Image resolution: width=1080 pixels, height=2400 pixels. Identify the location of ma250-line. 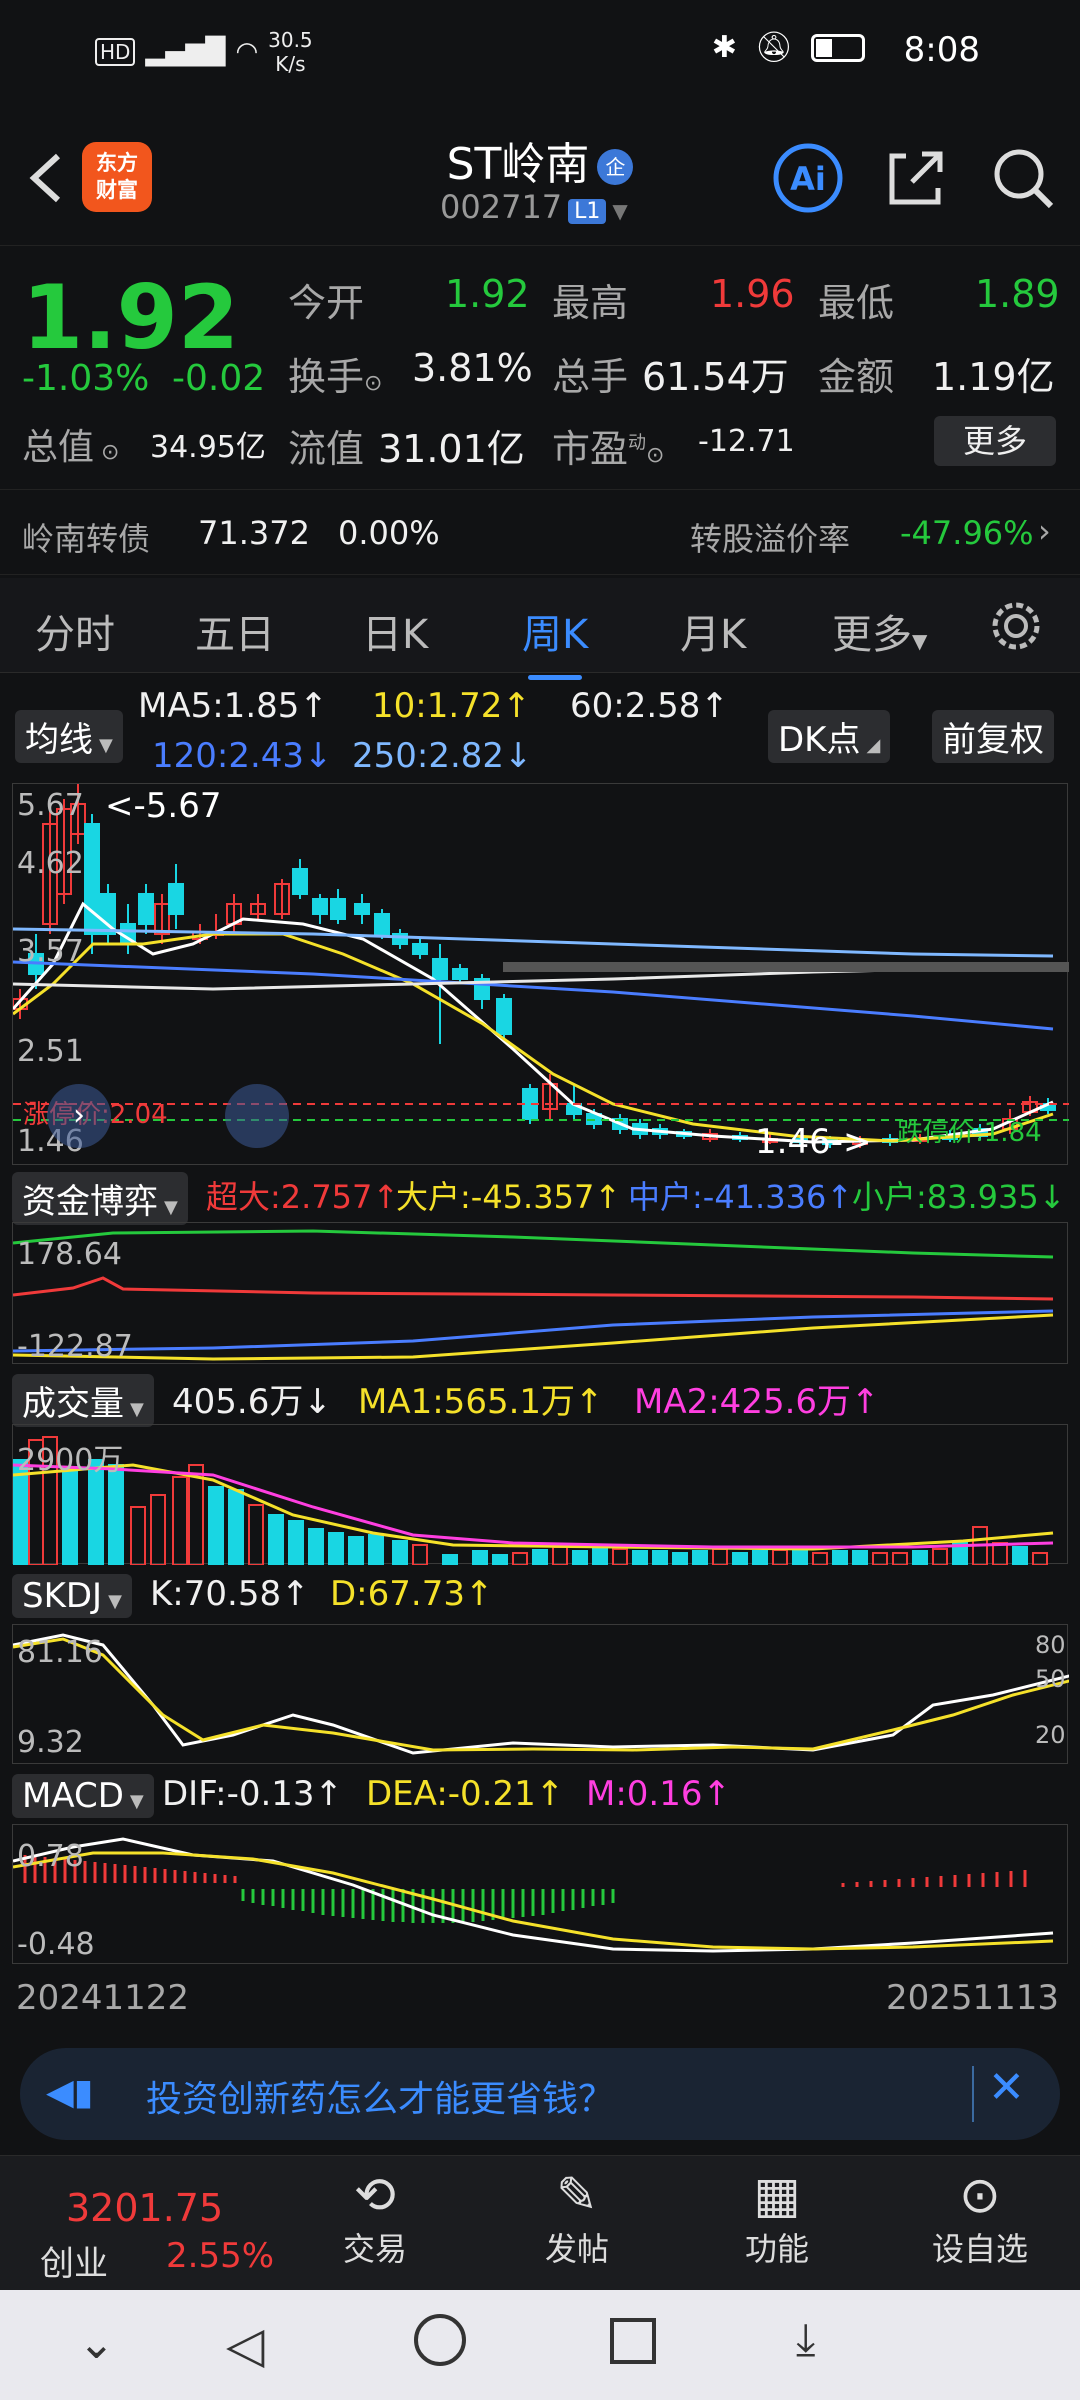
(533, 942).